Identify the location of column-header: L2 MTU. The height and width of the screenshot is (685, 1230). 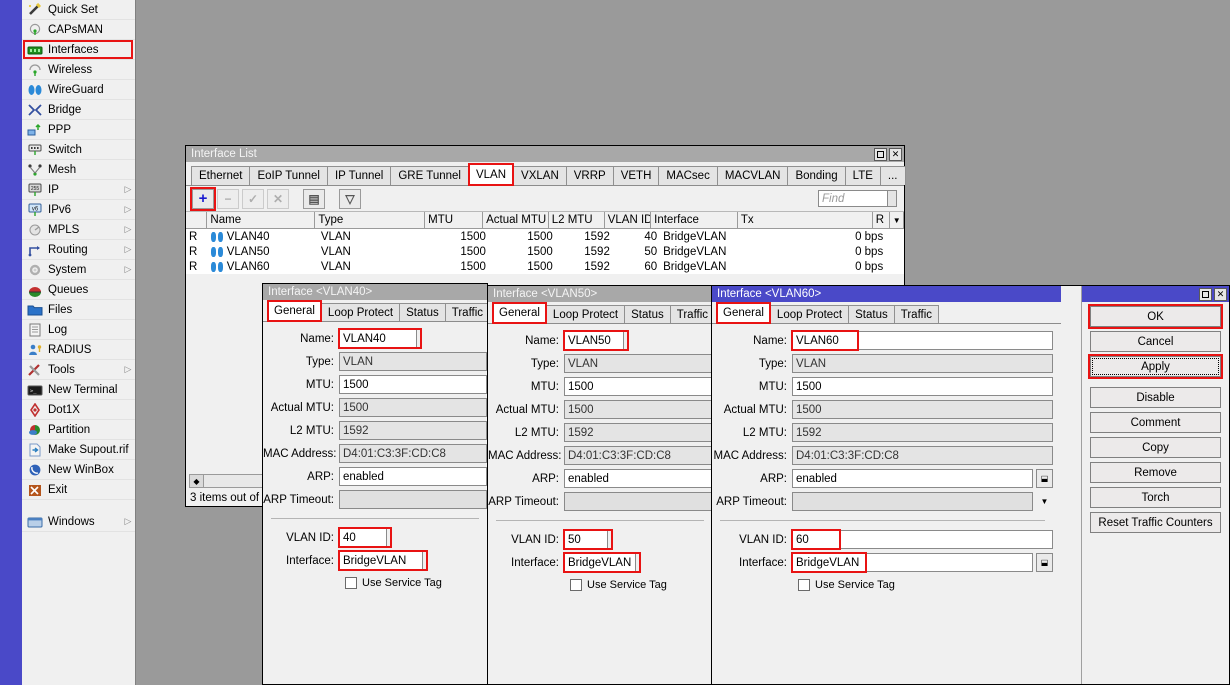
(577, 220).